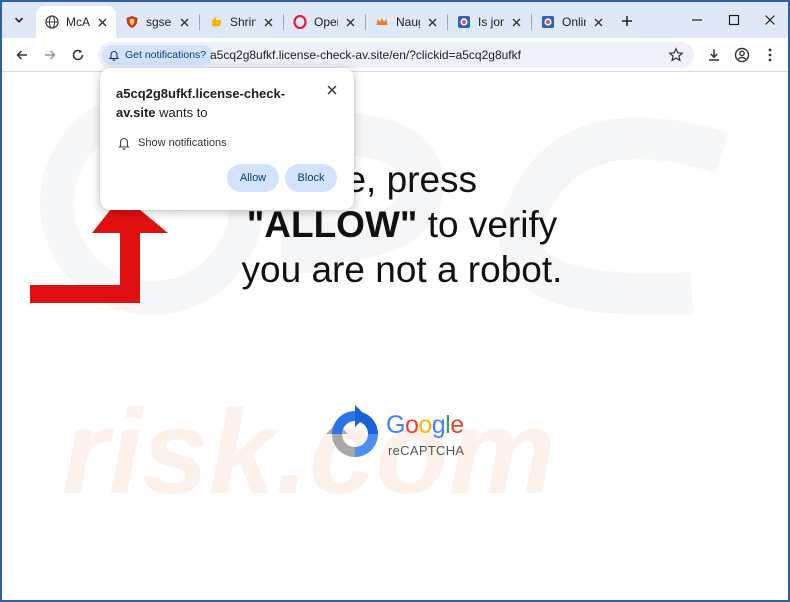  I want to click on tab-title: McAfe, so click(78, 22).